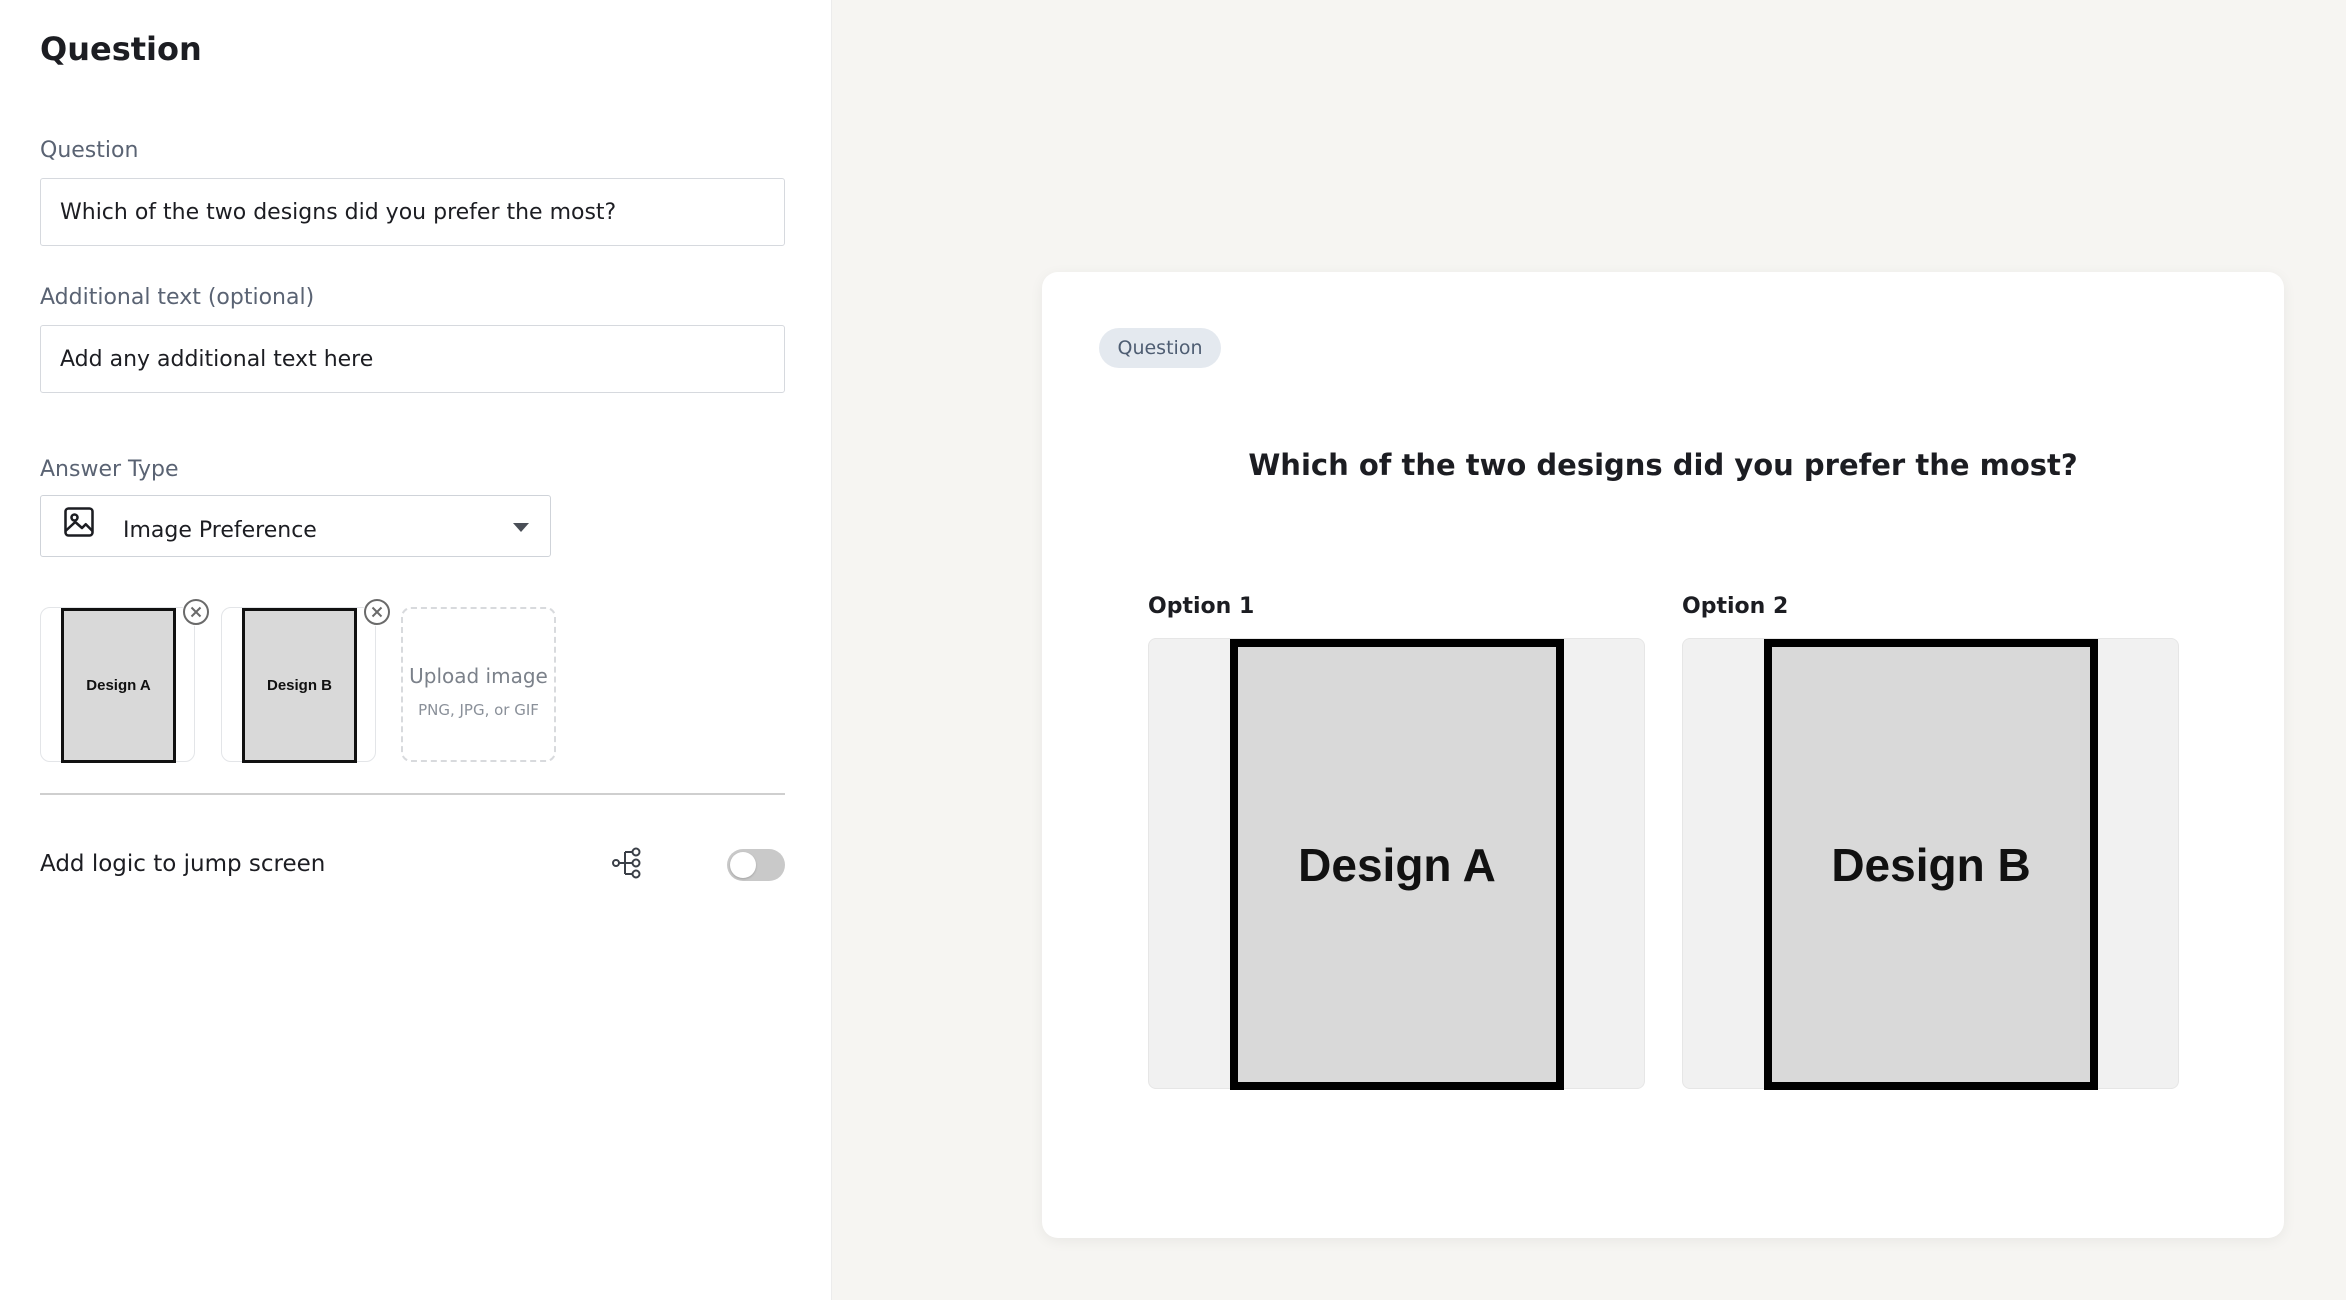 The height and width of the screenshot is (1300, 2346). What do you see at coordinates (121, 49) in the screenshot?
I see `editor-title: Question` at bounding box center [121, 49].